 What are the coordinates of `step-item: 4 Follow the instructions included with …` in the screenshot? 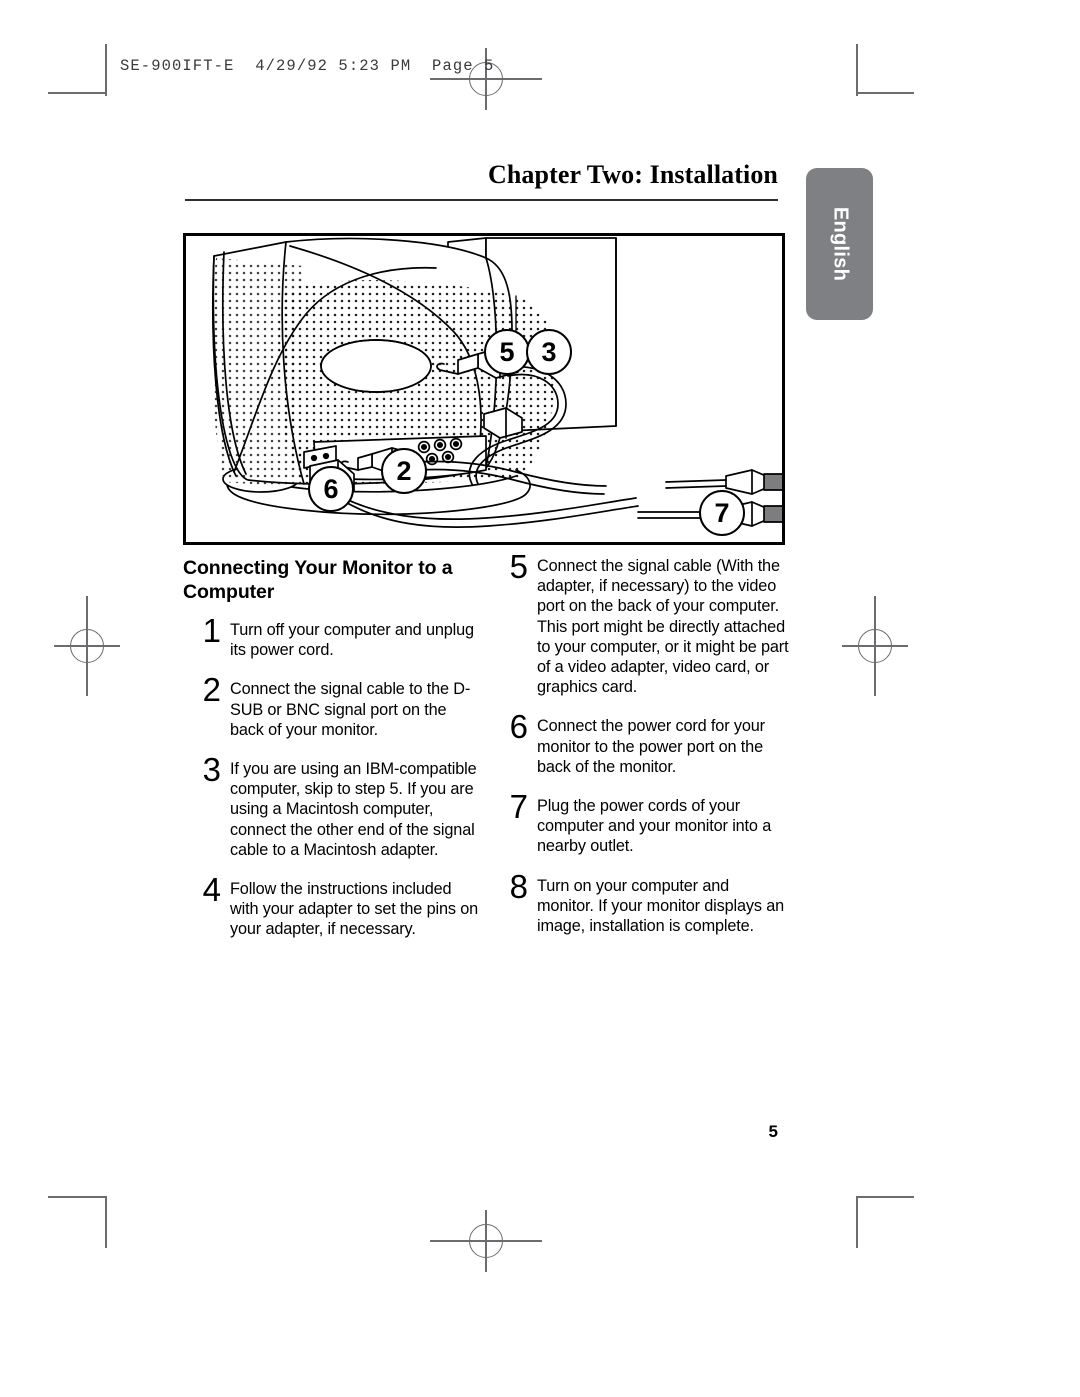 It's located at (333, 906).